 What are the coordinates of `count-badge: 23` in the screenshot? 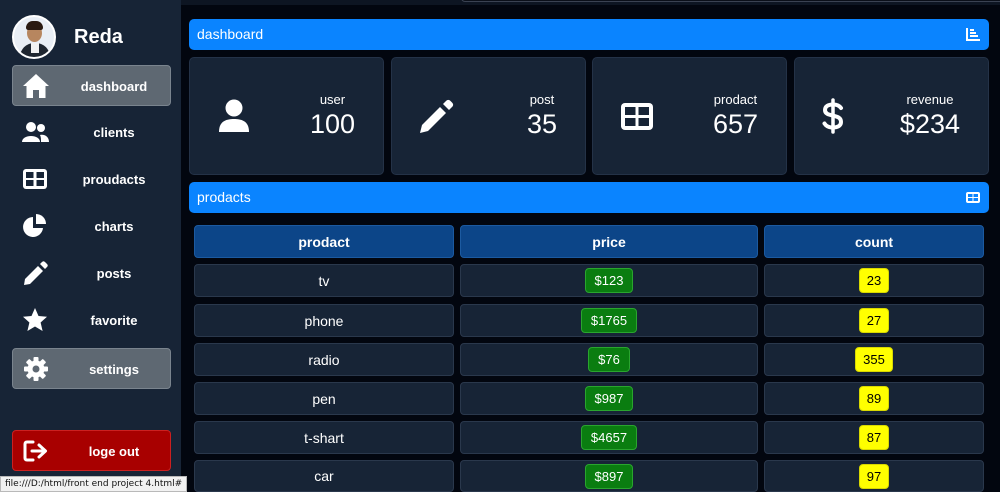 It's located at (874, 280).